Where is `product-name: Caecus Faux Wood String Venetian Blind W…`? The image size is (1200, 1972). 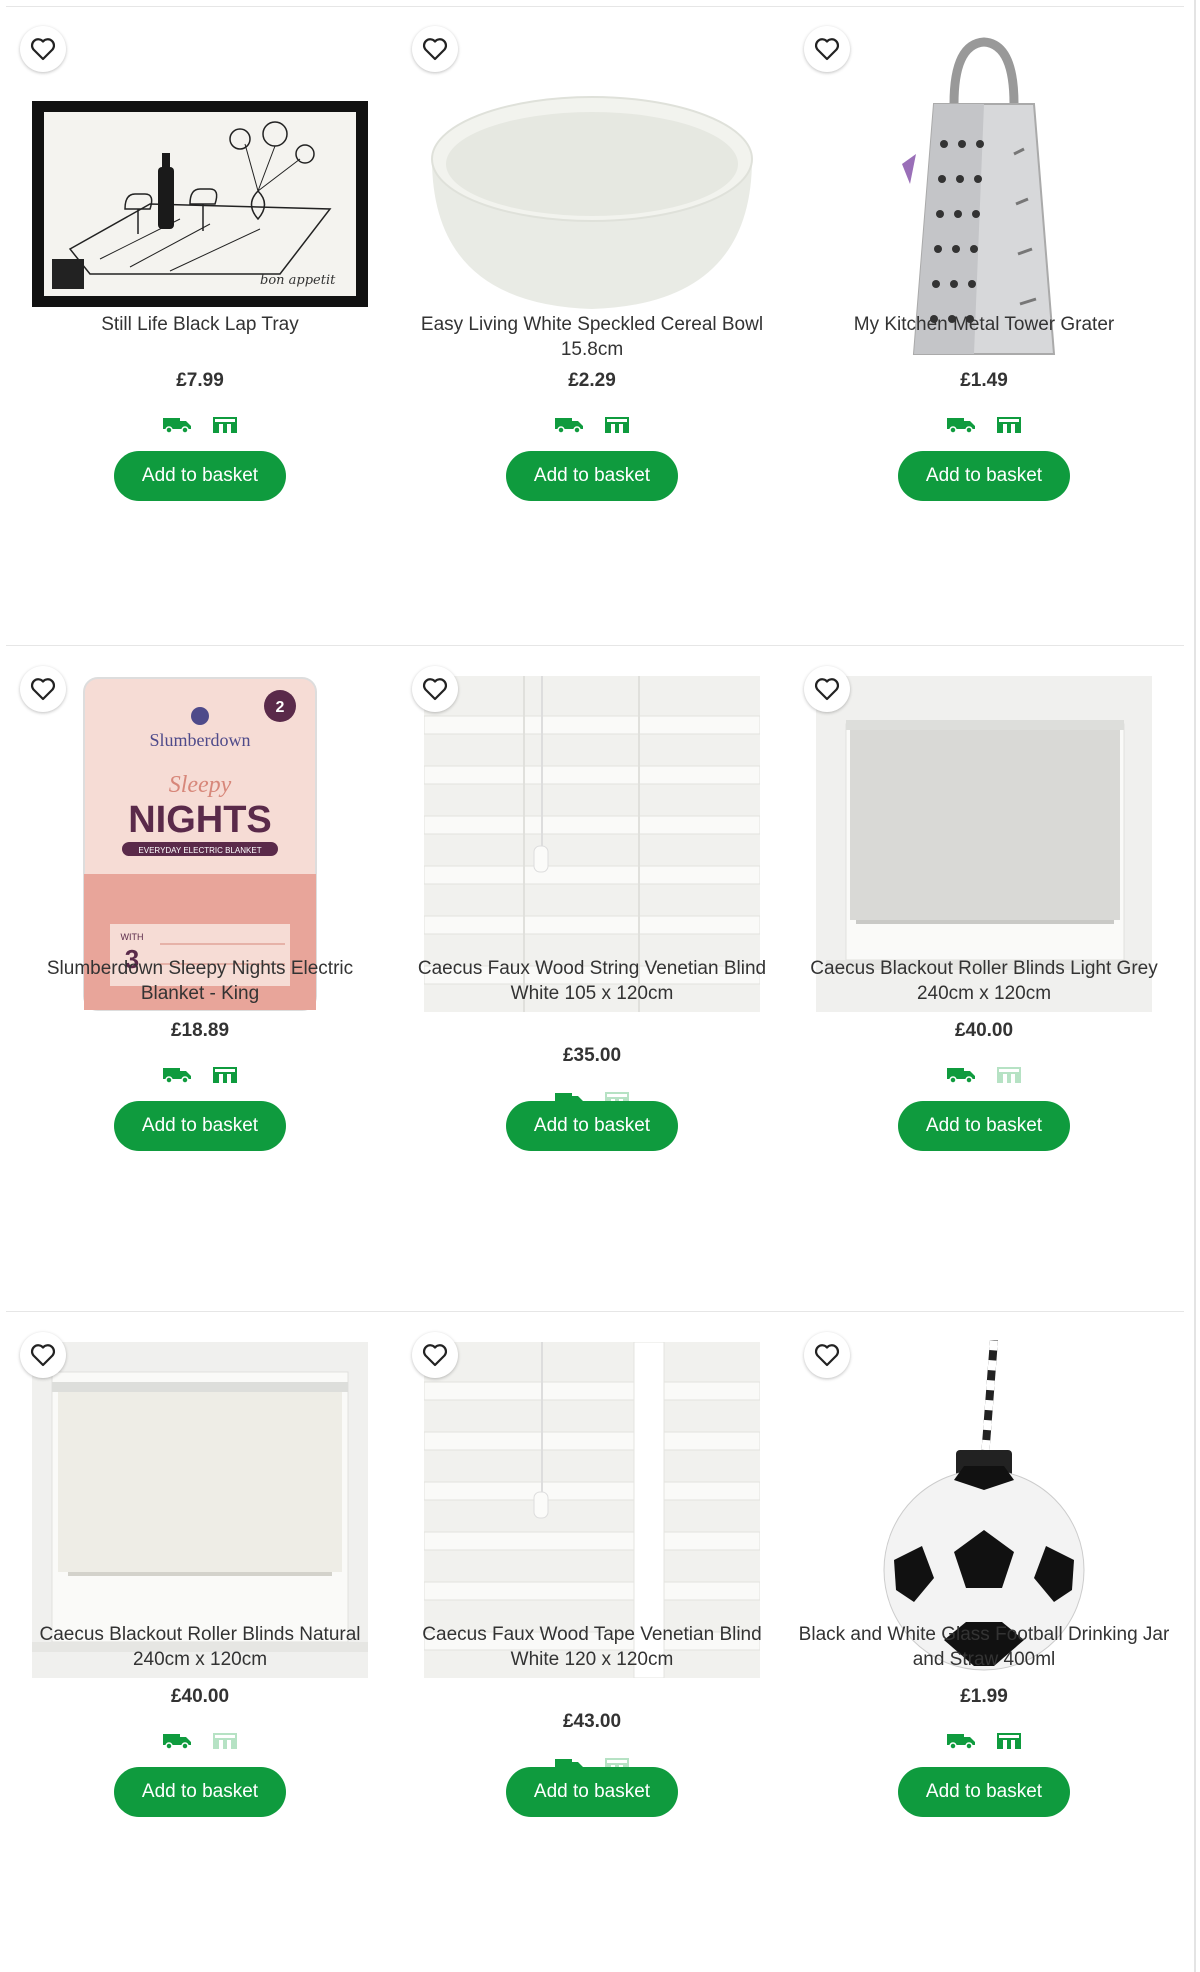 product-name: Caecus Faux Wood String Venetian Blind W… is located at coordinates (592, 981).